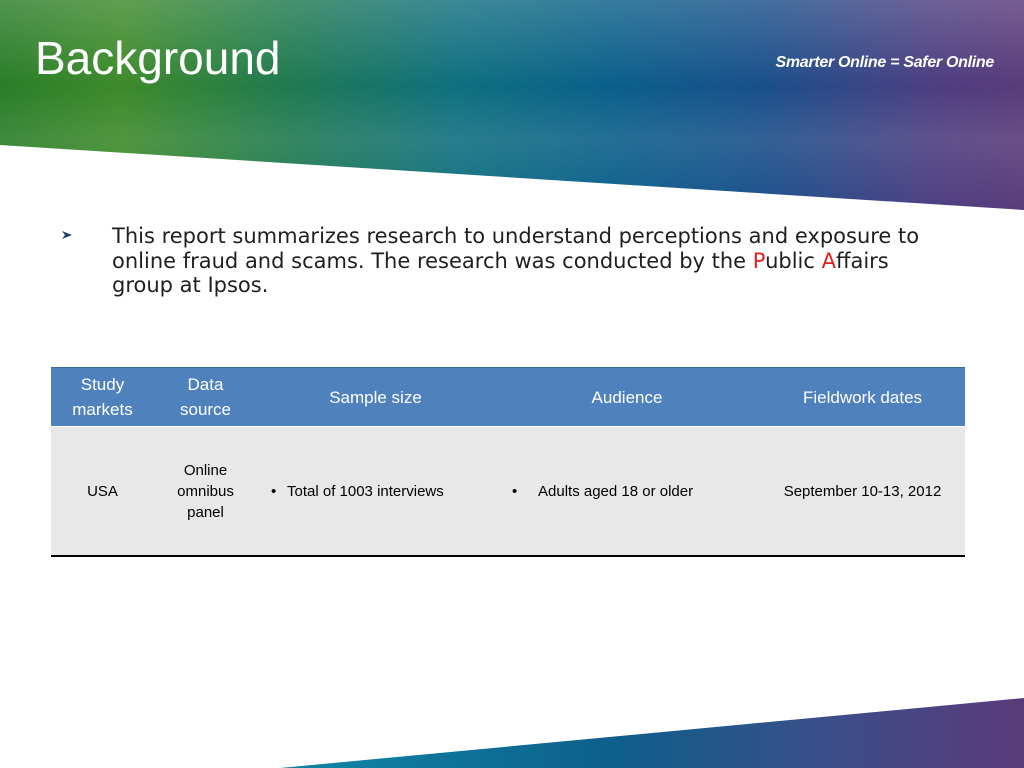 The width and height of the screenshot is (1024, 768). What do you see at coordinates (205, 397) in the screenshot?
I see `header-data-source: Data source` at bounding box center [205, 397].